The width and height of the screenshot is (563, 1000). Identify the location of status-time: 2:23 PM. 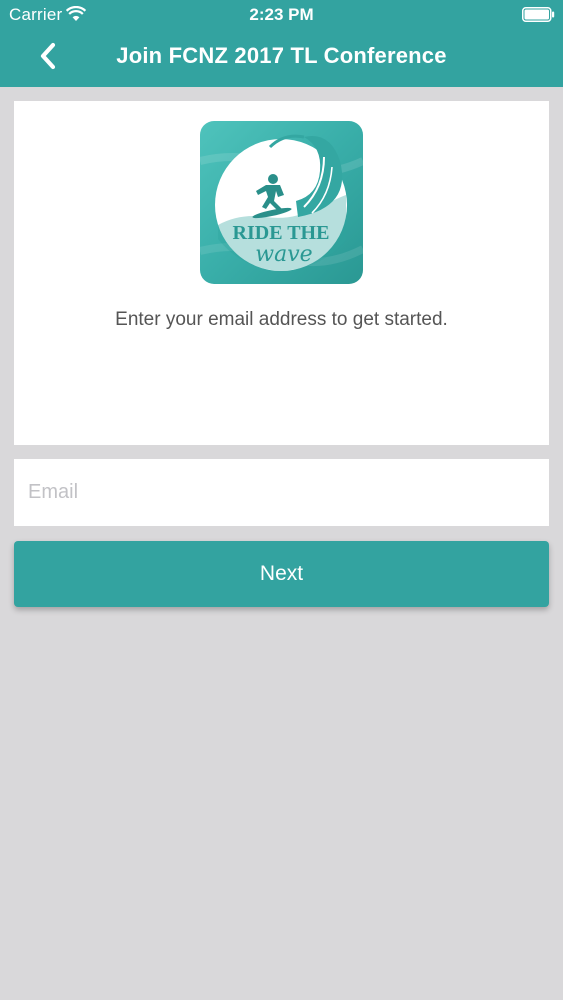
(281, 14).